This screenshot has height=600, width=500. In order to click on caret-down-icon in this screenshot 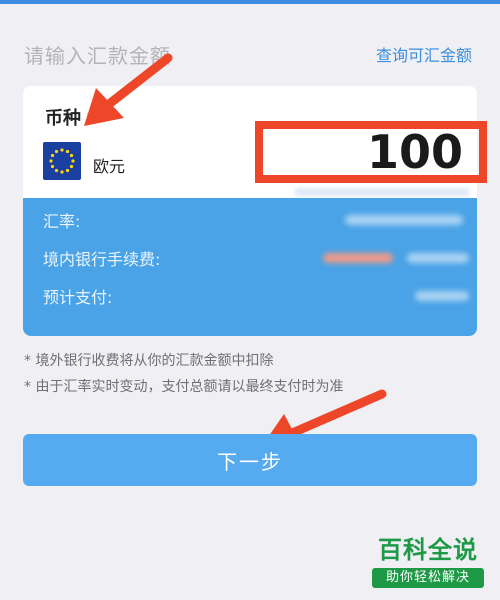, I will do `click(92, 116)`.